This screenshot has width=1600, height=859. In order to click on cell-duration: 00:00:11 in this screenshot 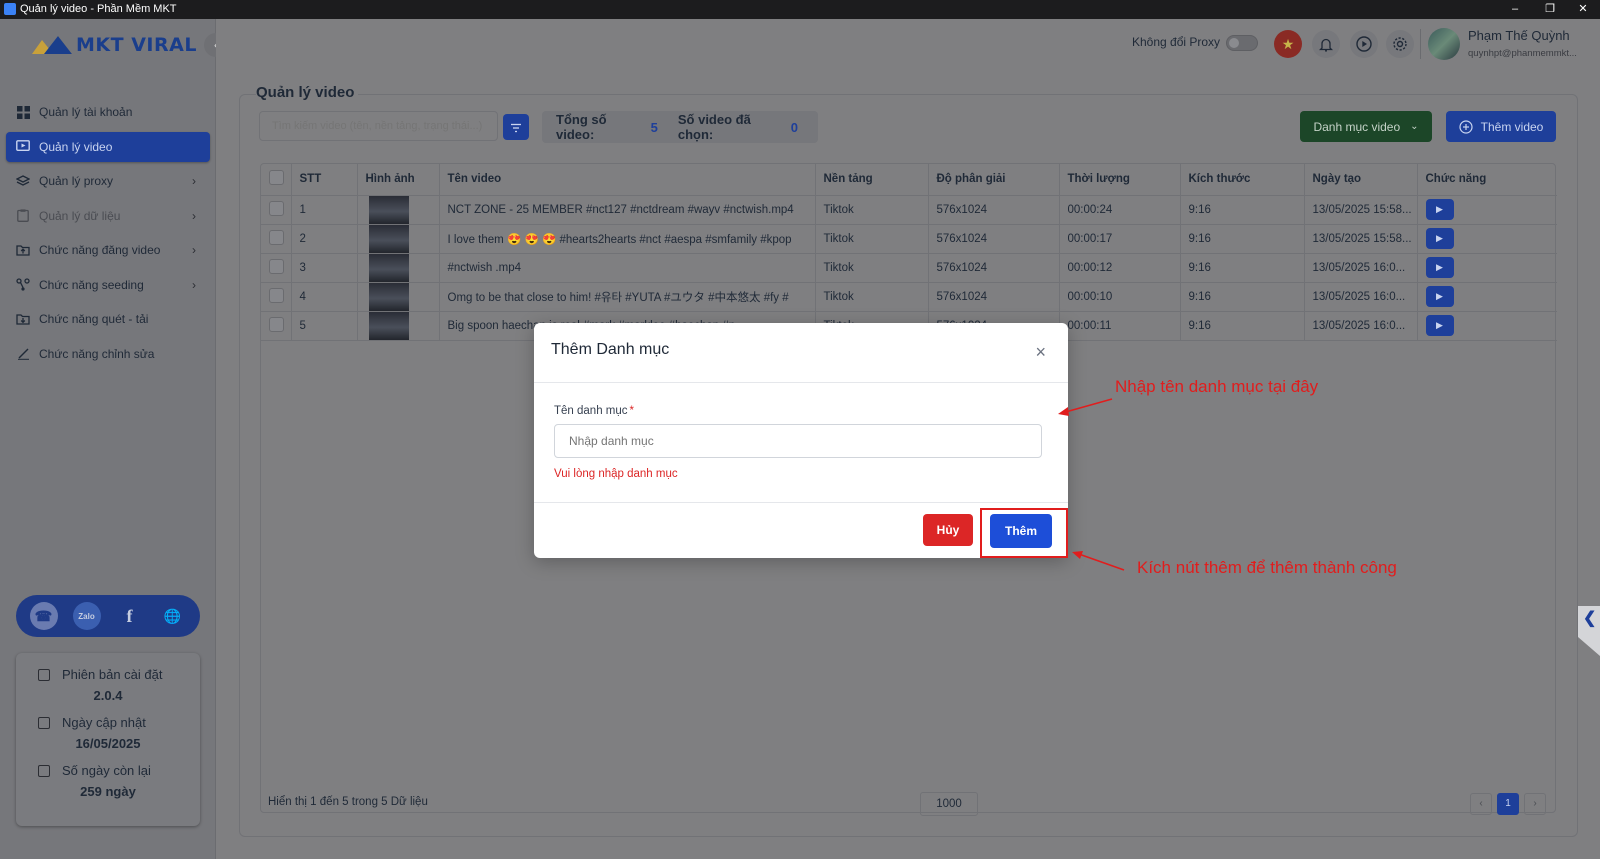, I will do `click(1120, 326)`.